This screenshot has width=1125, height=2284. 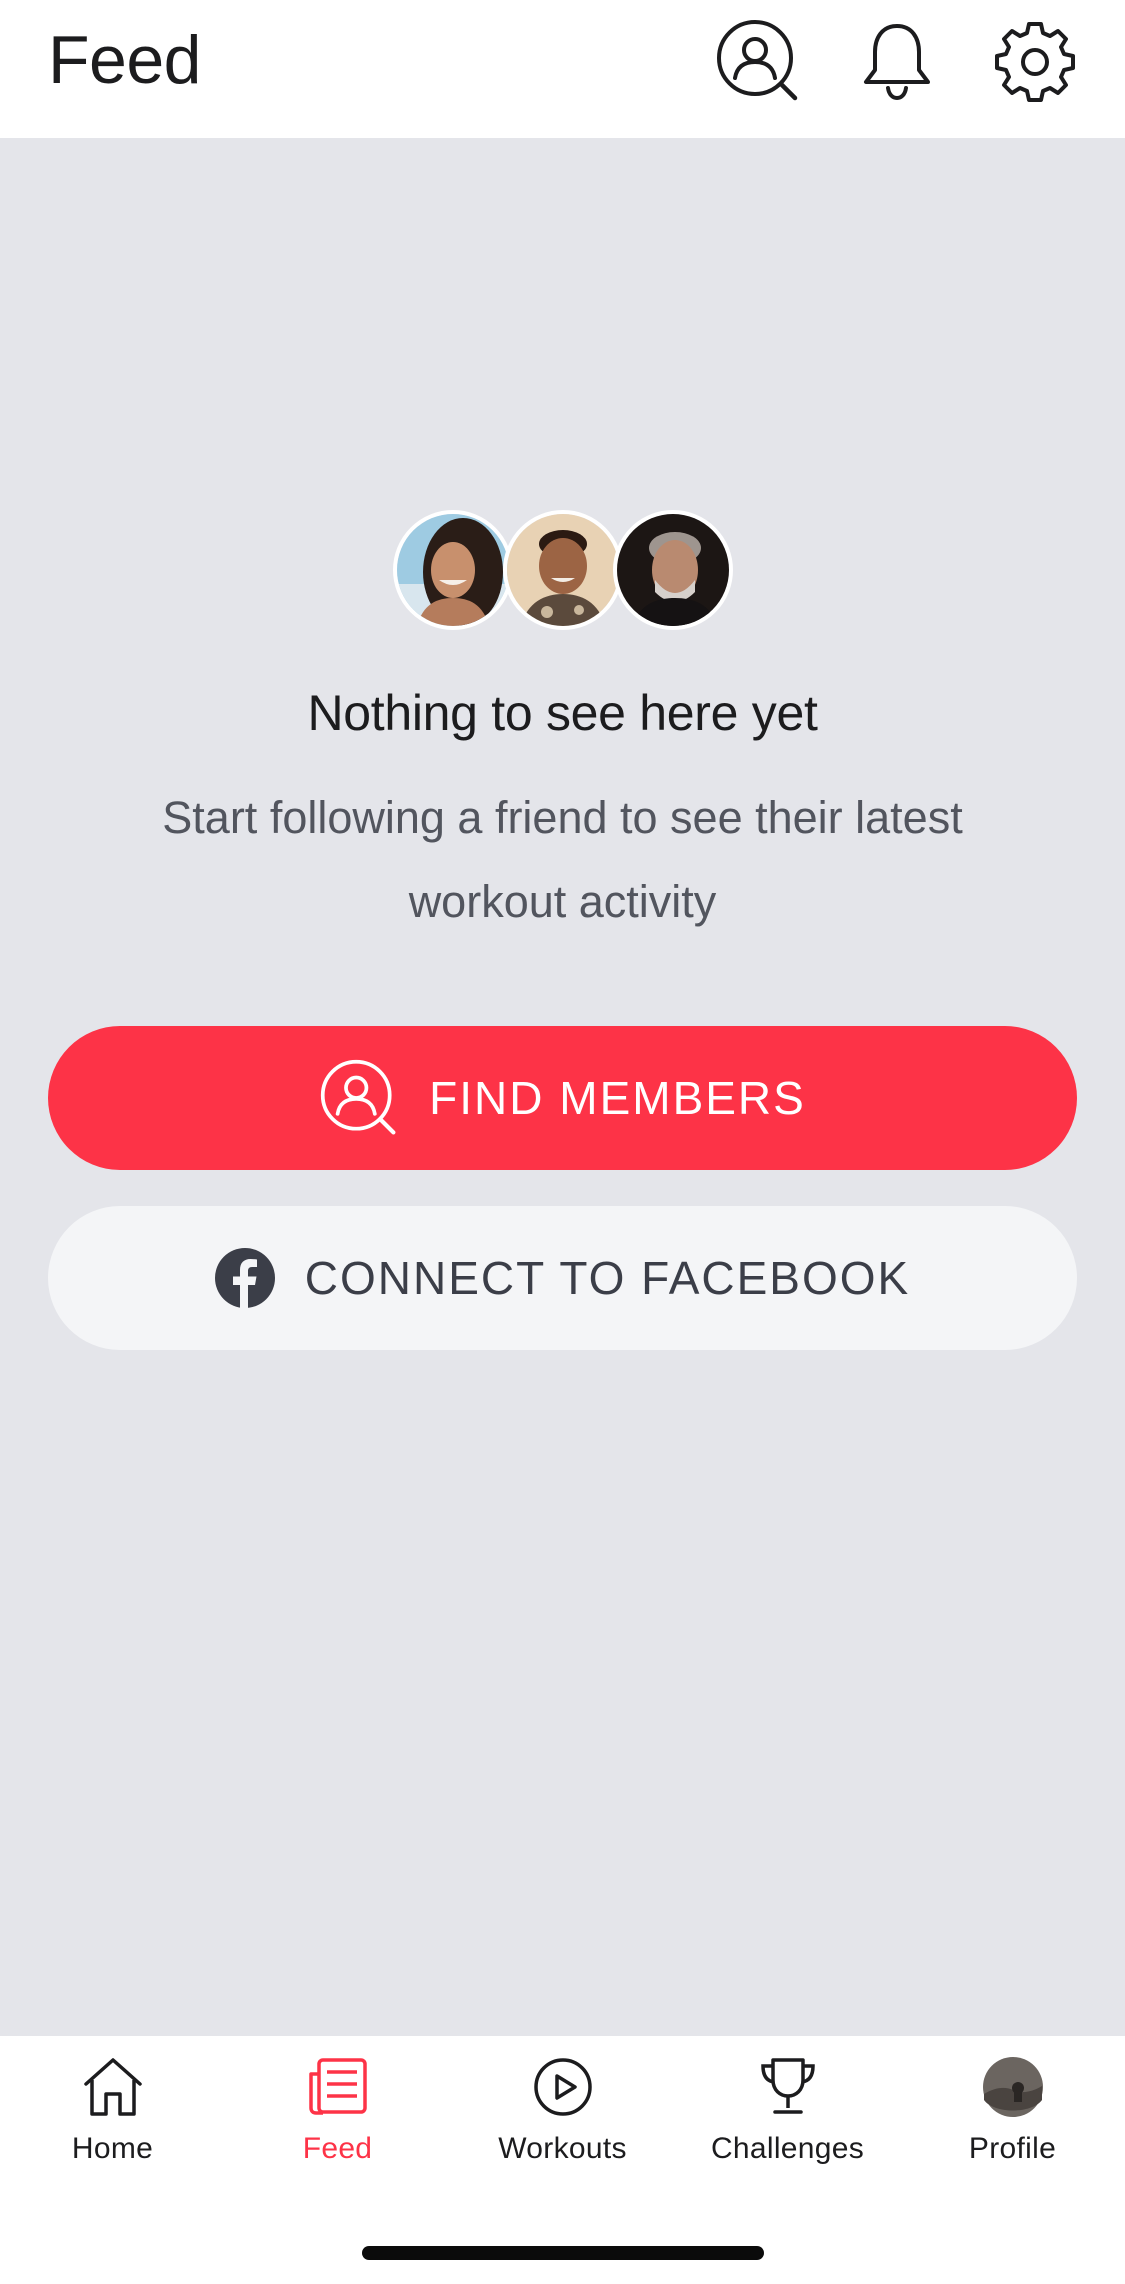 I want to click on gear-icon, so click(x=1035, y=61).